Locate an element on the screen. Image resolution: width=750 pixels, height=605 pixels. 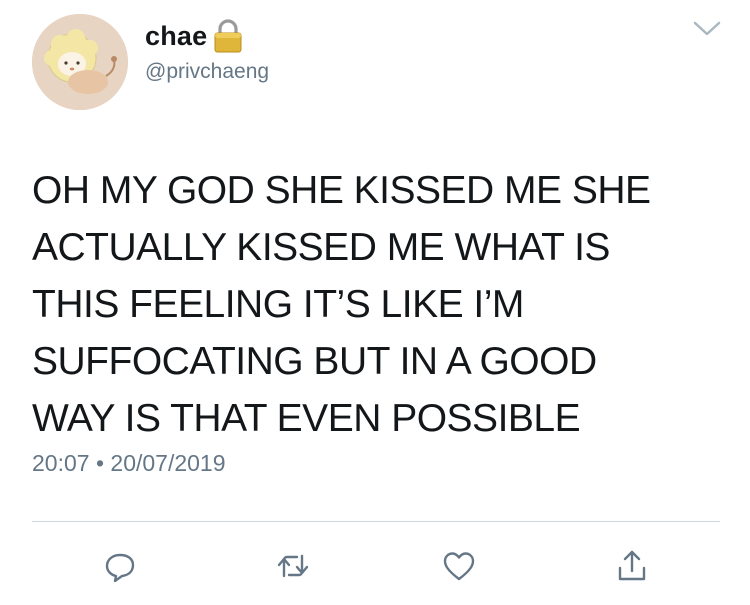
tweet-time: 20:07 is located at coordinates (61, 463).